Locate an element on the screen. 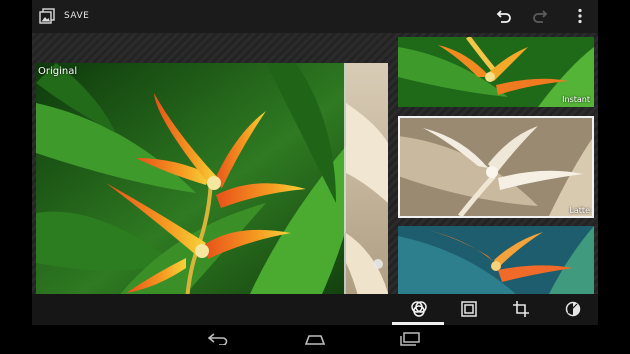 The image size is (630, 354). tool-border is located at coordinates (469, 309).